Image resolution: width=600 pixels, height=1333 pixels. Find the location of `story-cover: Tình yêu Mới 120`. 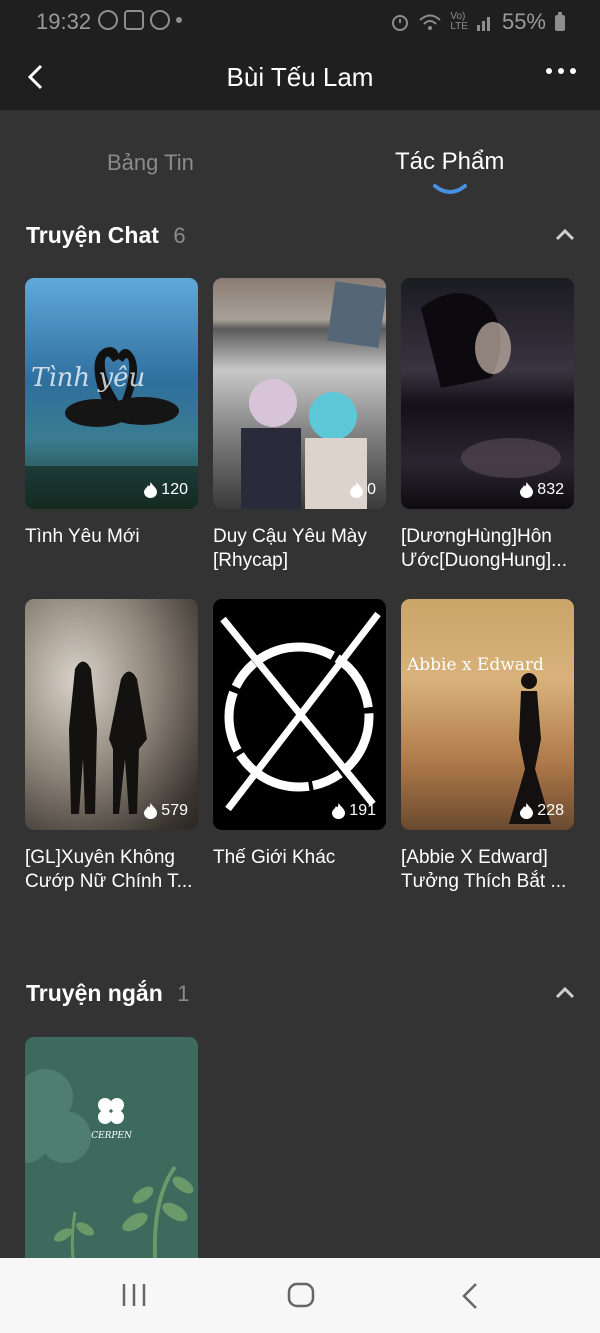

story-cover: Tình yêu Mới 120 is located at coordinates (111, 393).